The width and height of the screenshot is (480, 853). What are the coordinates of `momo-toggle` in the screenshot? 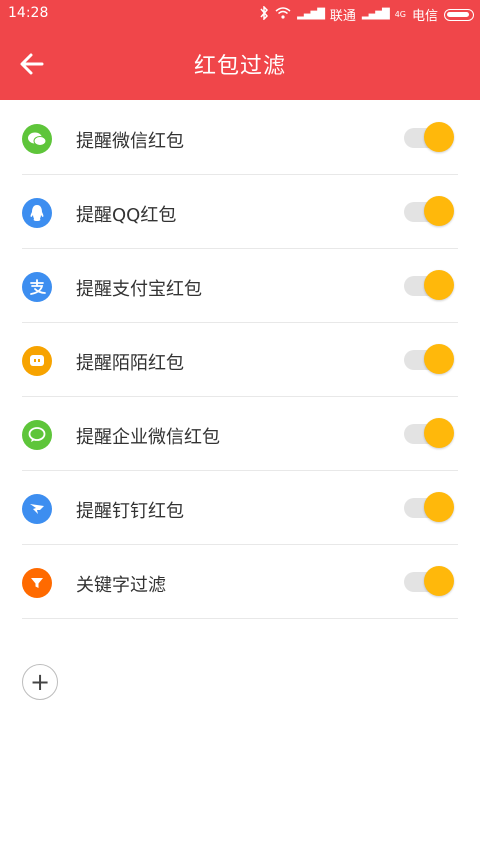 It's located at (429, 359).